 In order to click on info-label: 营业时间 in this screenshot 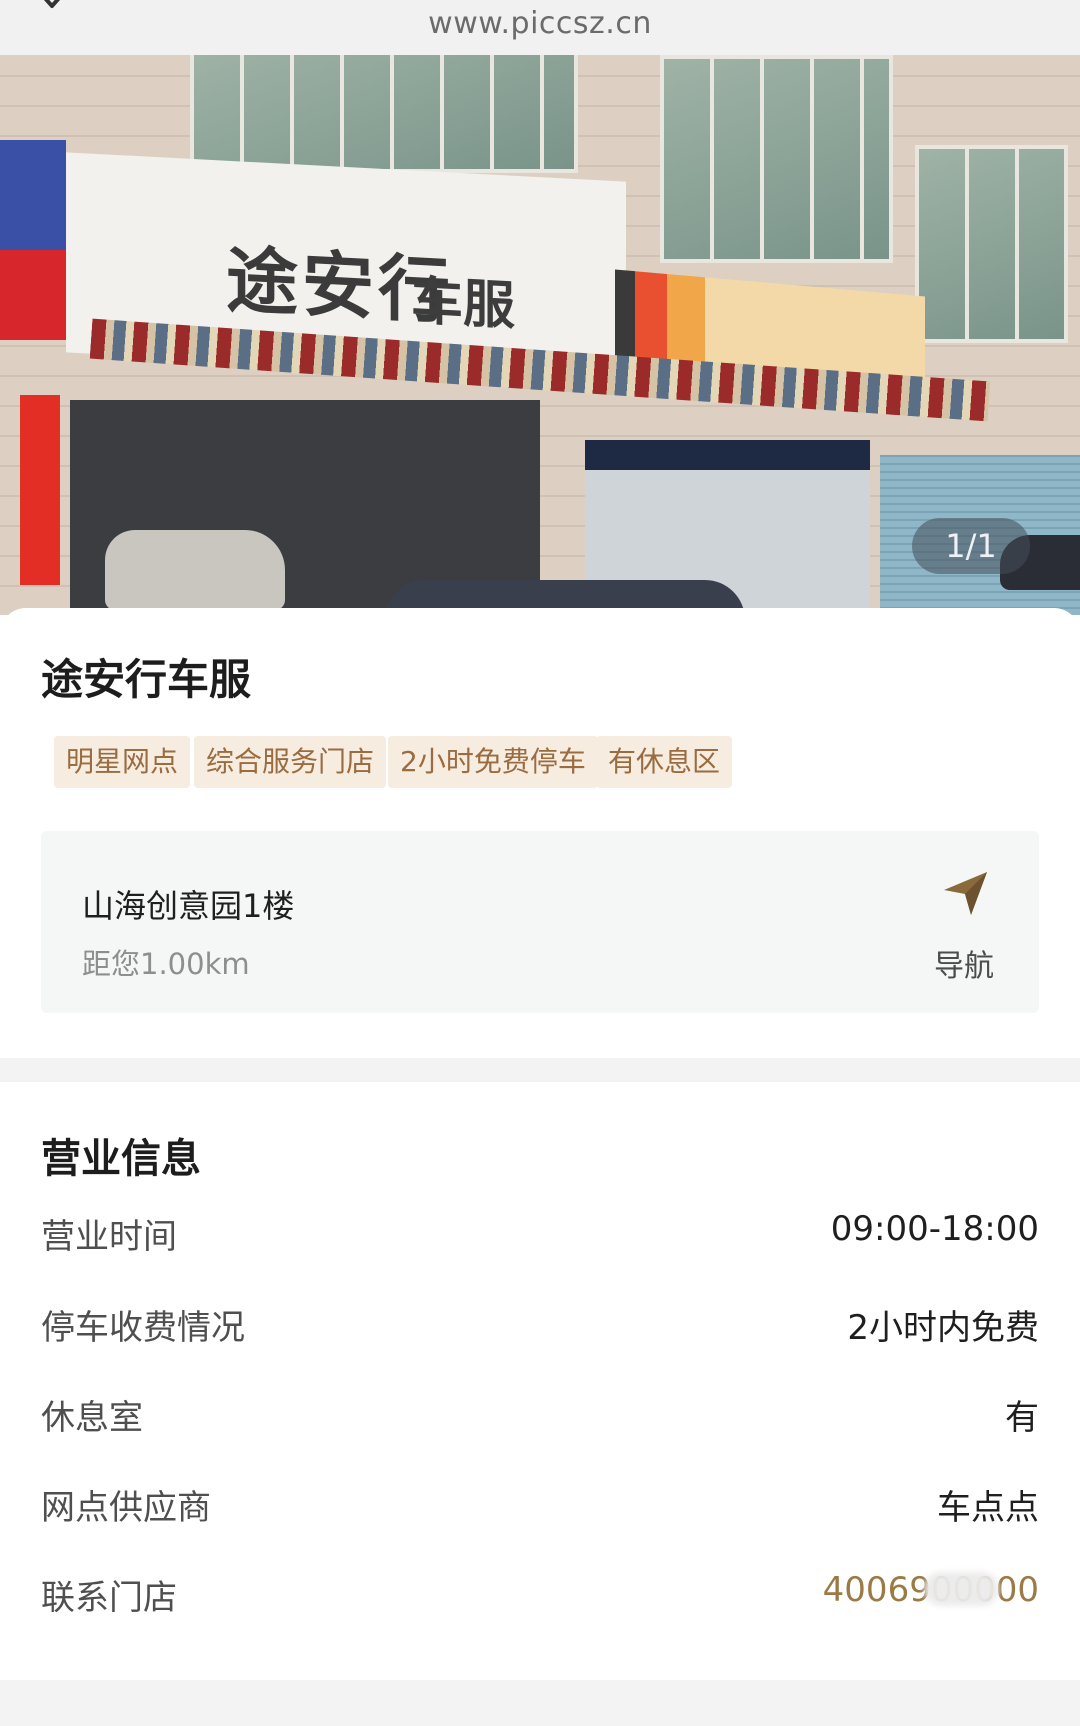, I will do `click(109, 1237)`.